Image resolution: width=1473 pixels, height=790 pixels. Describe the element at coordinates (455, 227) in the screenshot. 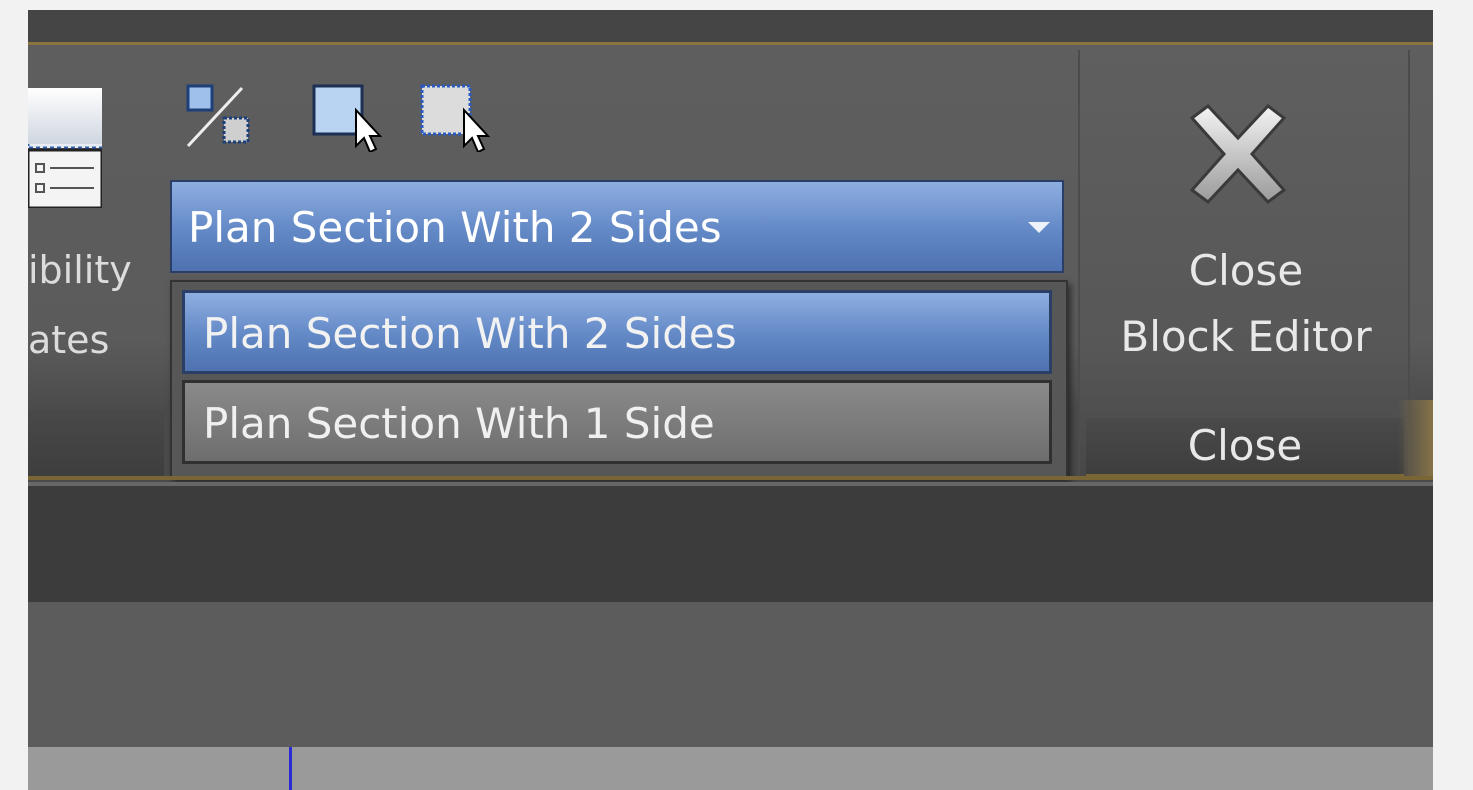

I see `visibility-state-selected-value: Plan Section With 2 Sides` at that location.